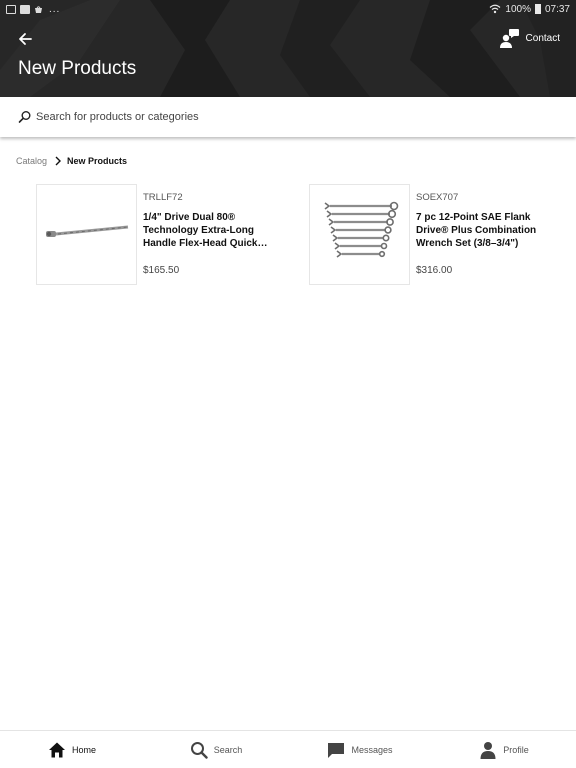  Describe the element at coordinates (495, 9) in the screenshot. I see `wifi-icon` at that location.